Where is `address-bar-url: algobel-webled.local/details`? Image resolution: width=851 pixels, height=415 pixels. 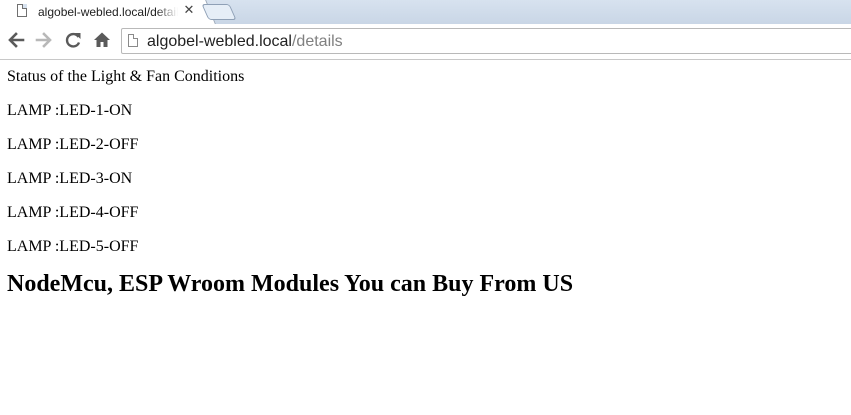 address-bar-url: algobel-webled.local/details is located at coordinates (245, 42).